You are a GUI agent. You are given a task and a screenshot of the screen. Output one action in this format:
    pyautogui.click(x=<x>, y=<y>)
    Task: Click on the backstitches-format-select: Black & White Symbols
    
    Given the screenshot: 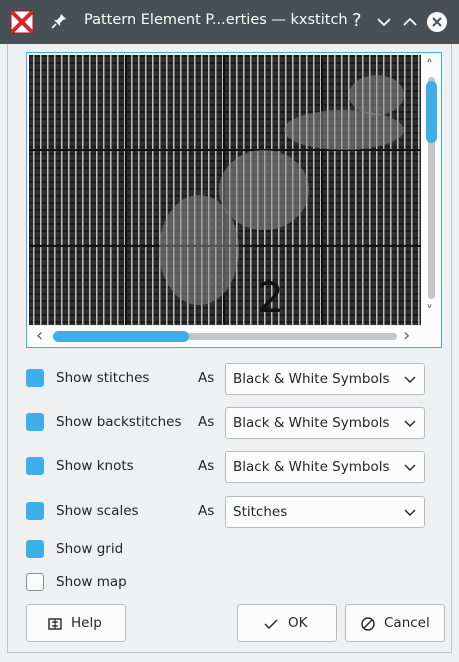 What is the action you would take?
    pyautogui.click(x=325, y=423)
    